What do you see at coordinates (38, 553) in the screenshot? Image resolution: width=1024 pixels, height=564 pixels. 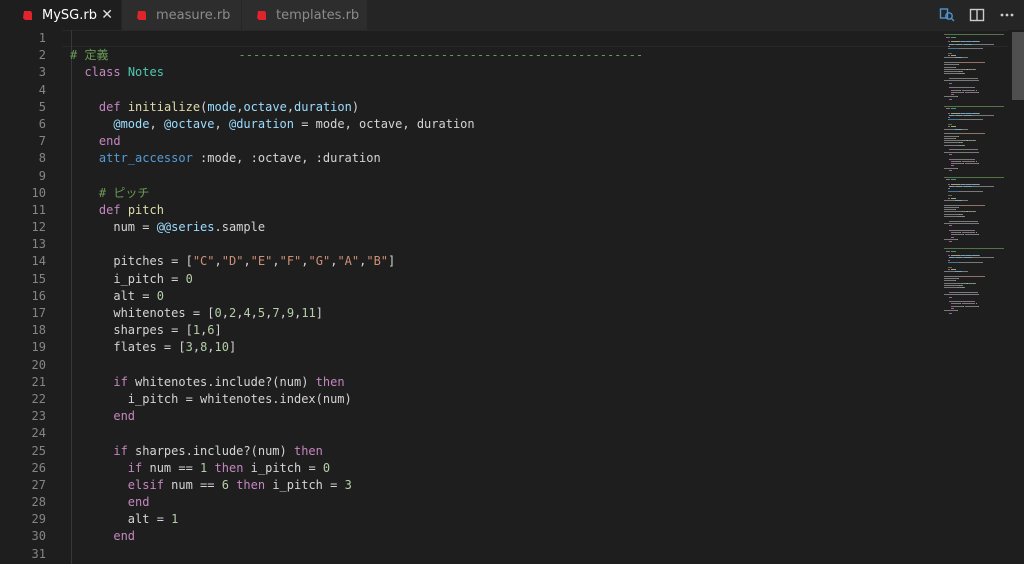 I see `line-number: 31` at bounding box center [38, 553].